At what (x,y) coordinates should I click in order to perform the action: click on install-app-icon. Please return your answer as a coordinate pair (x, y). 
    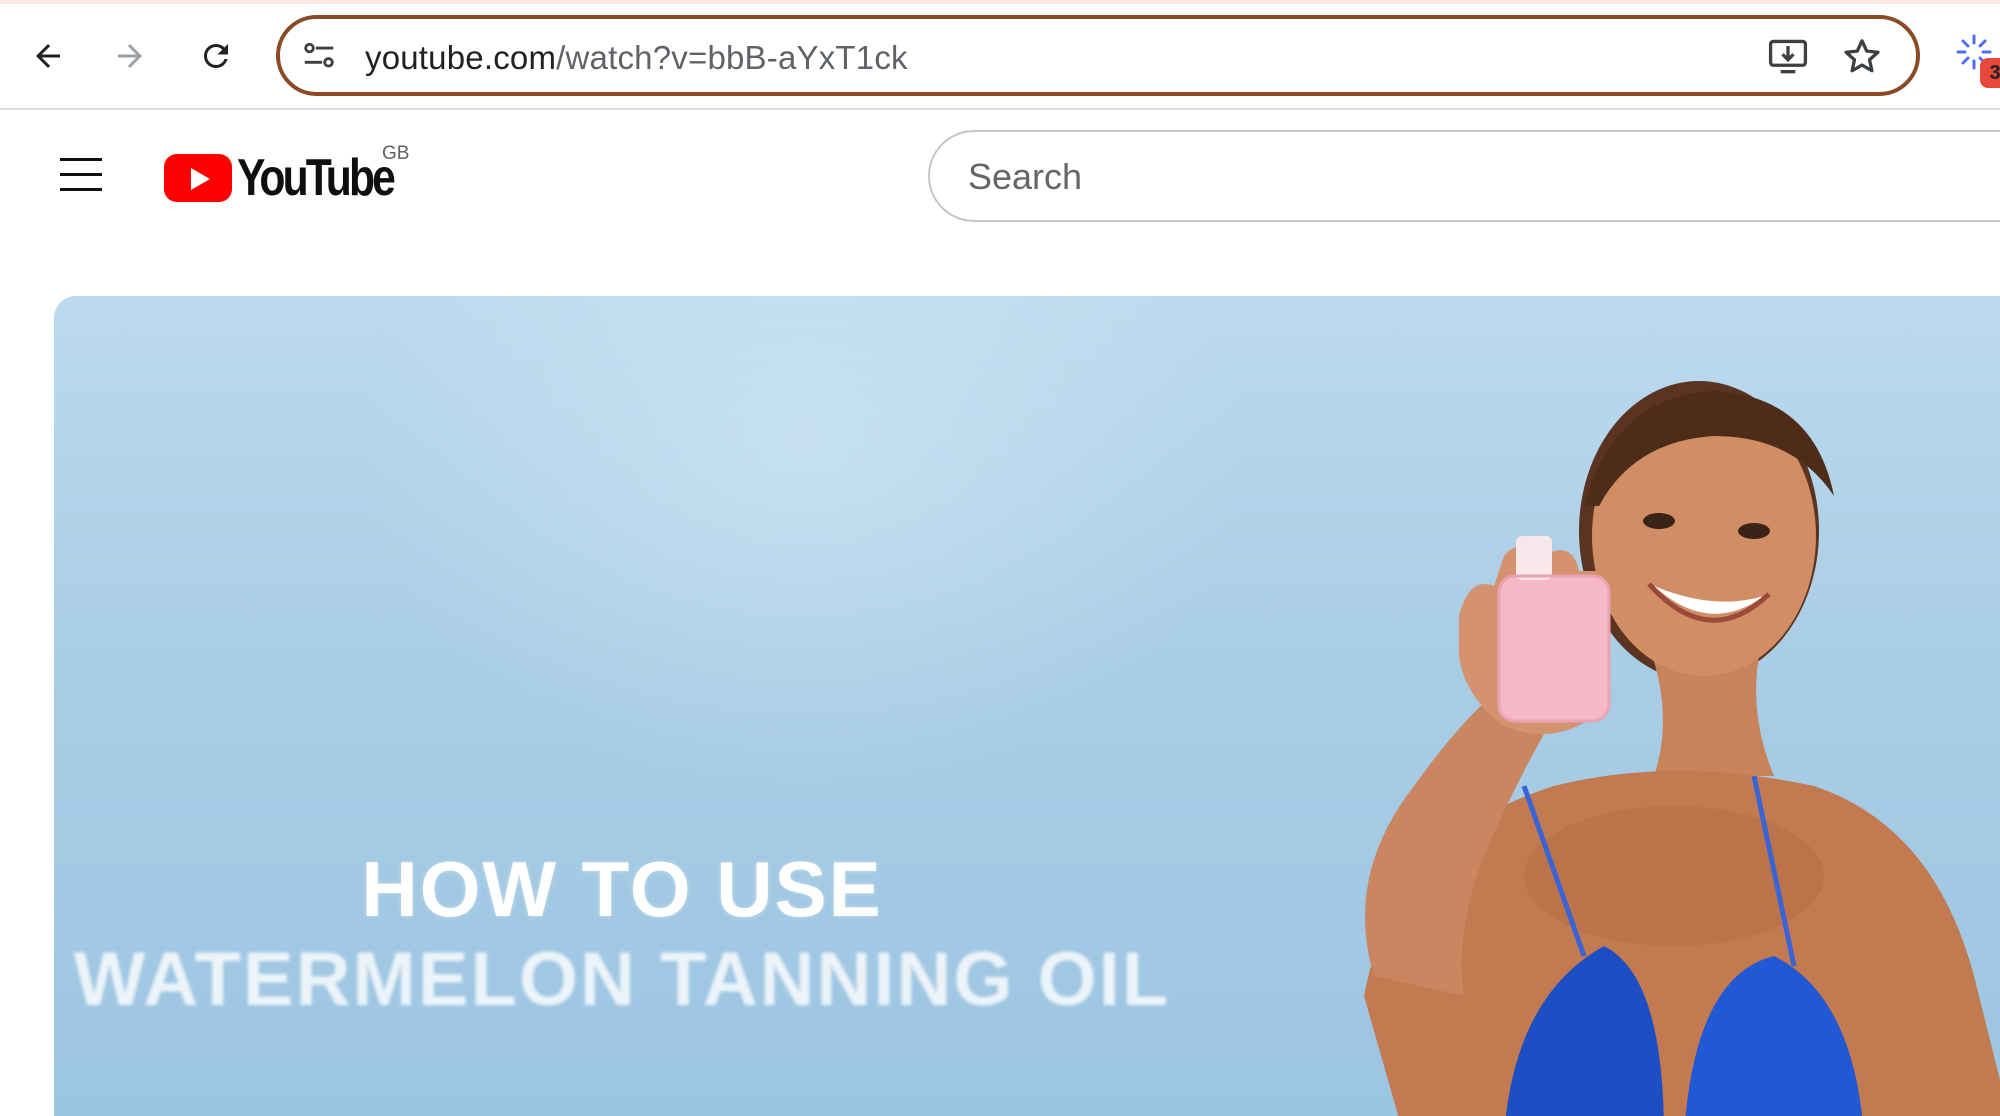
    Looking at the image, I should click on (1788, 57).